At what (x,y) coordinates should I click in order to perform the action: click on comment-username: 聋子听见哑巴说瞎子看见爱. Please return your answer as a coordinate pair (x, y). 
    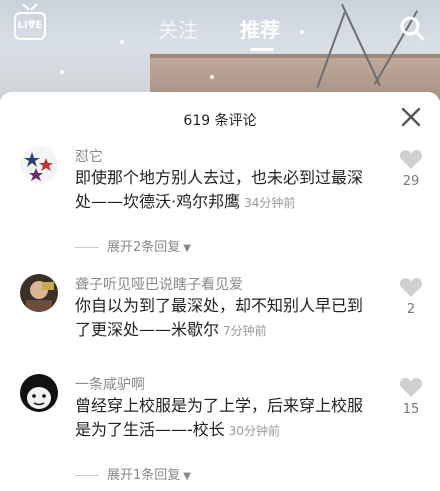
    Looking at the image, I should click on (159, 284).